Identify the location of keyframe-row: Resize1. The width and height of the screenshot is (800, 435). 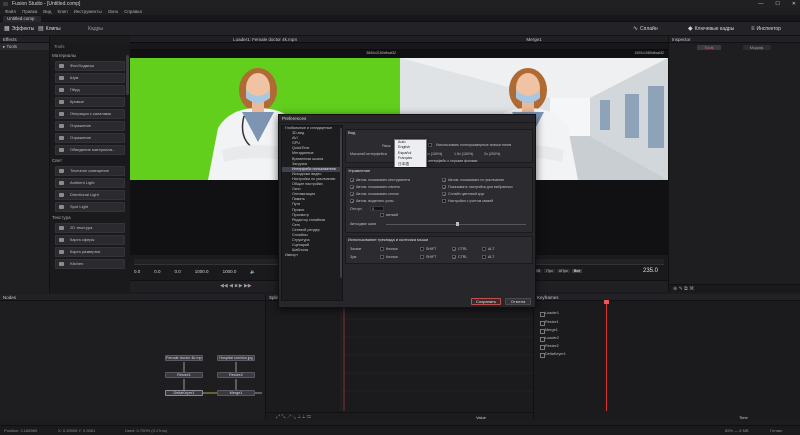
(549, 323).